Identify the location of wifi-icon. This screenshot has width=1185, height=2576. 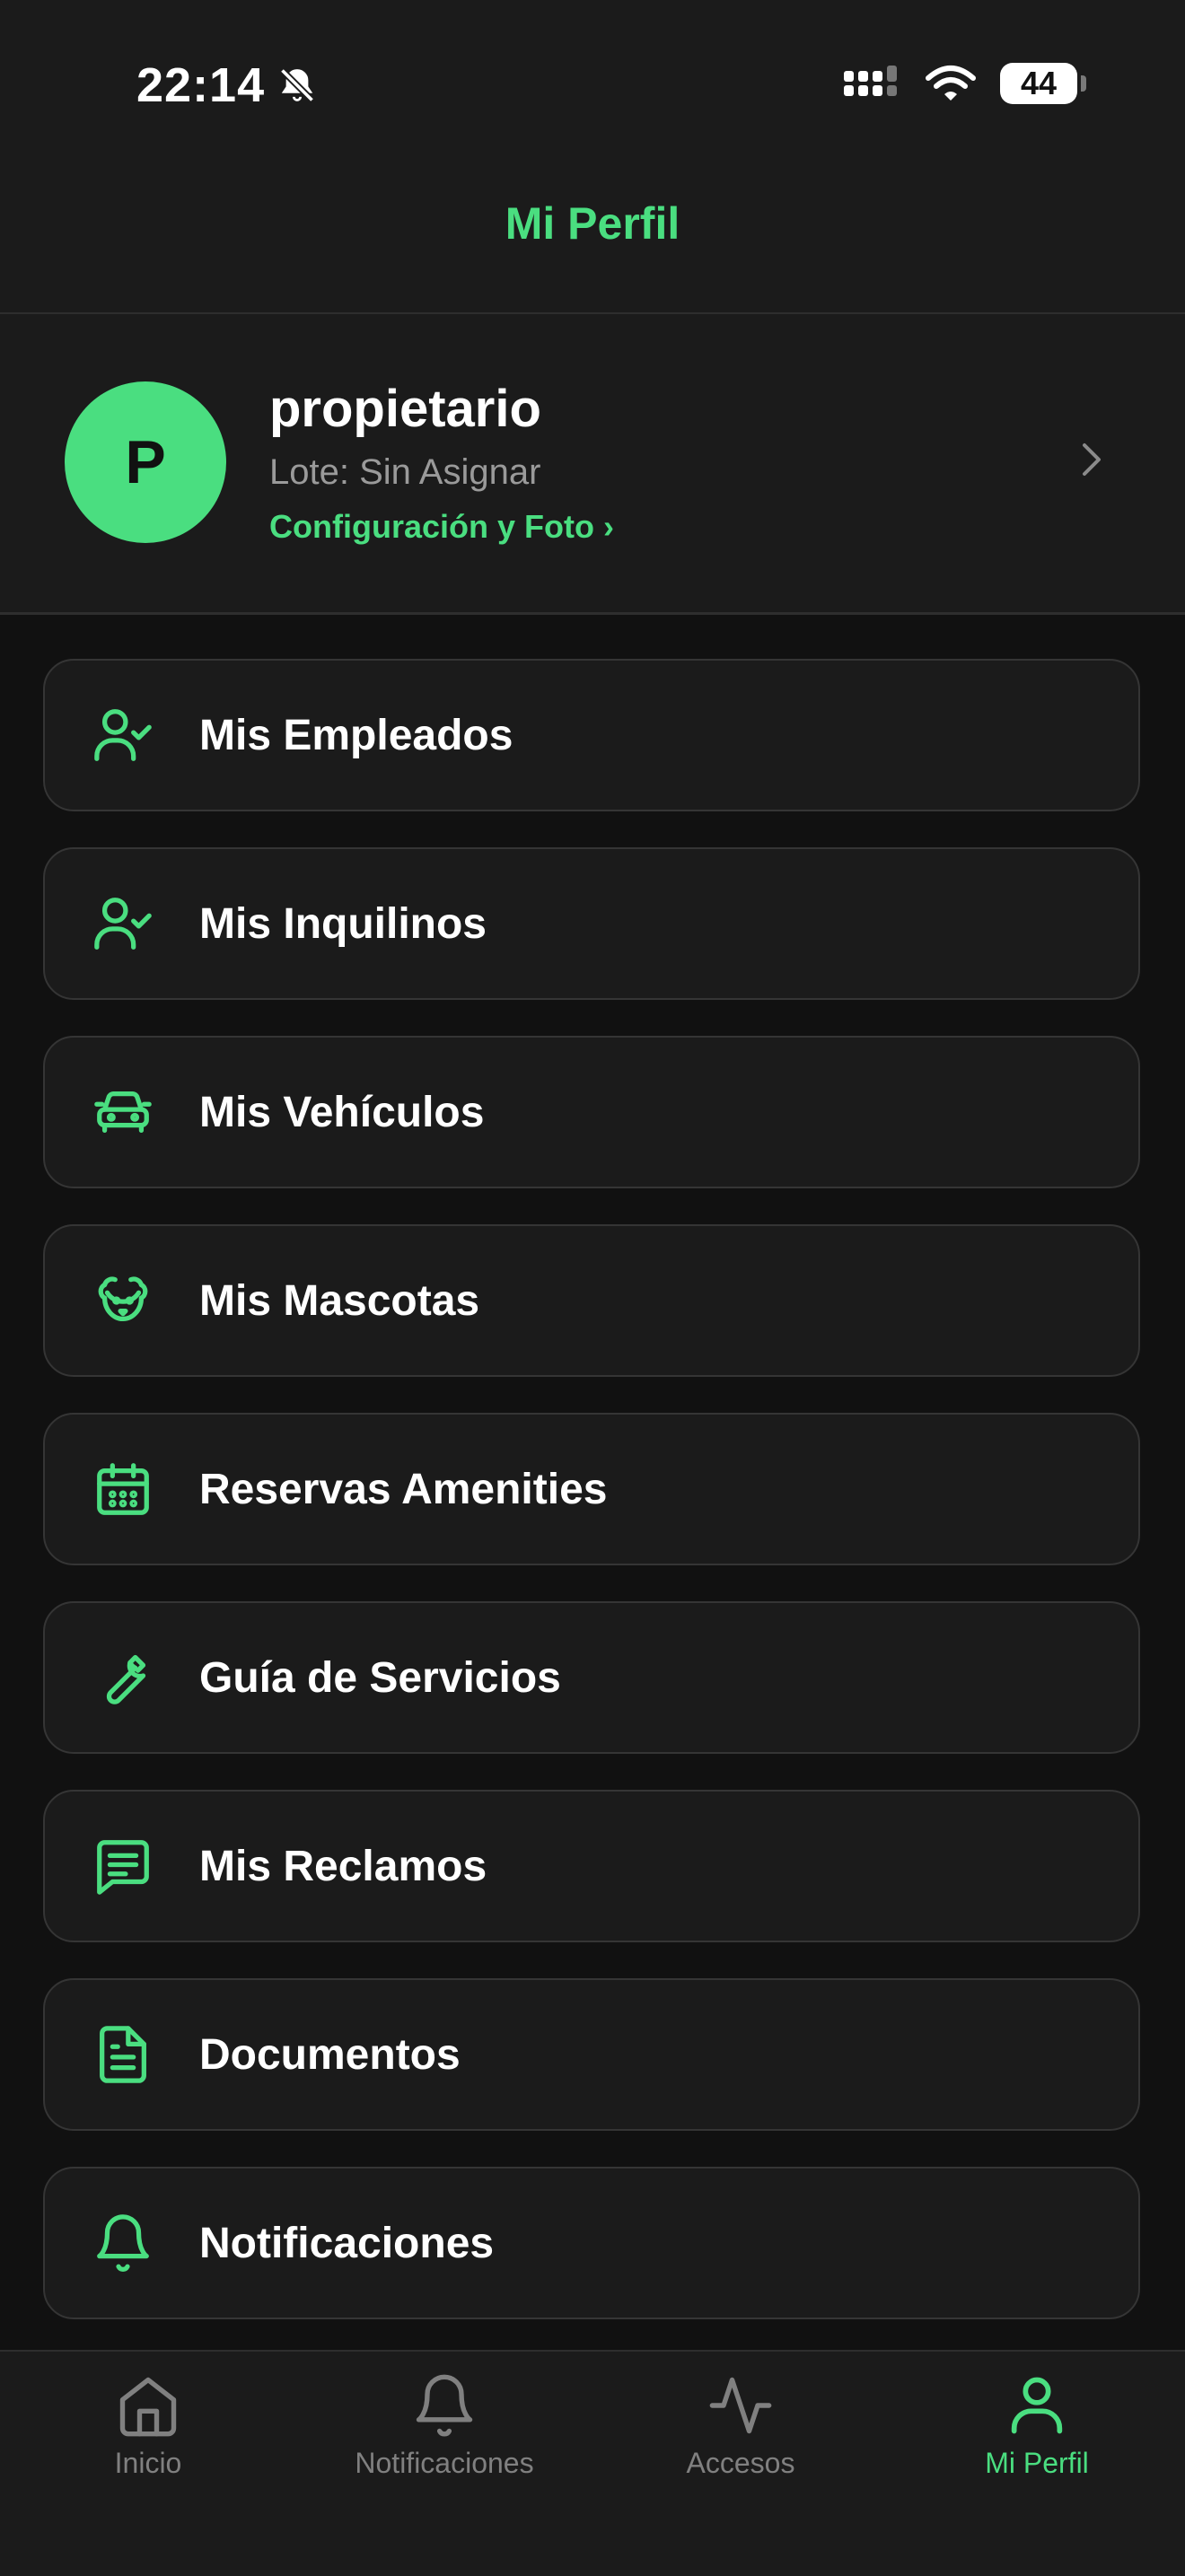
(951, 83).